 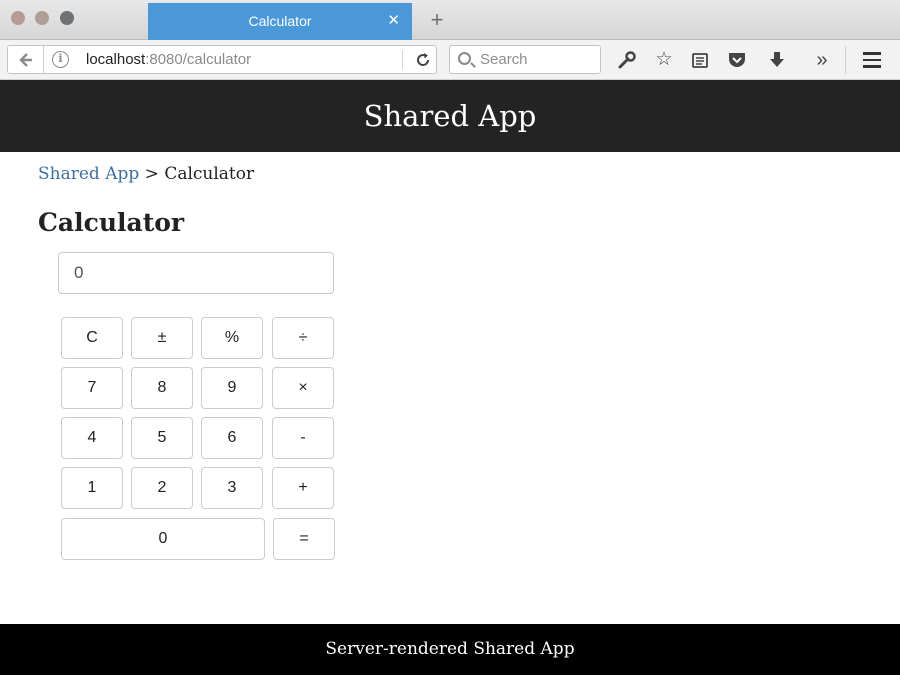 What do you see at coordinates (116, 59) in the screenshot?
I see `url-host: localhost` at bounding box center [116, 59].